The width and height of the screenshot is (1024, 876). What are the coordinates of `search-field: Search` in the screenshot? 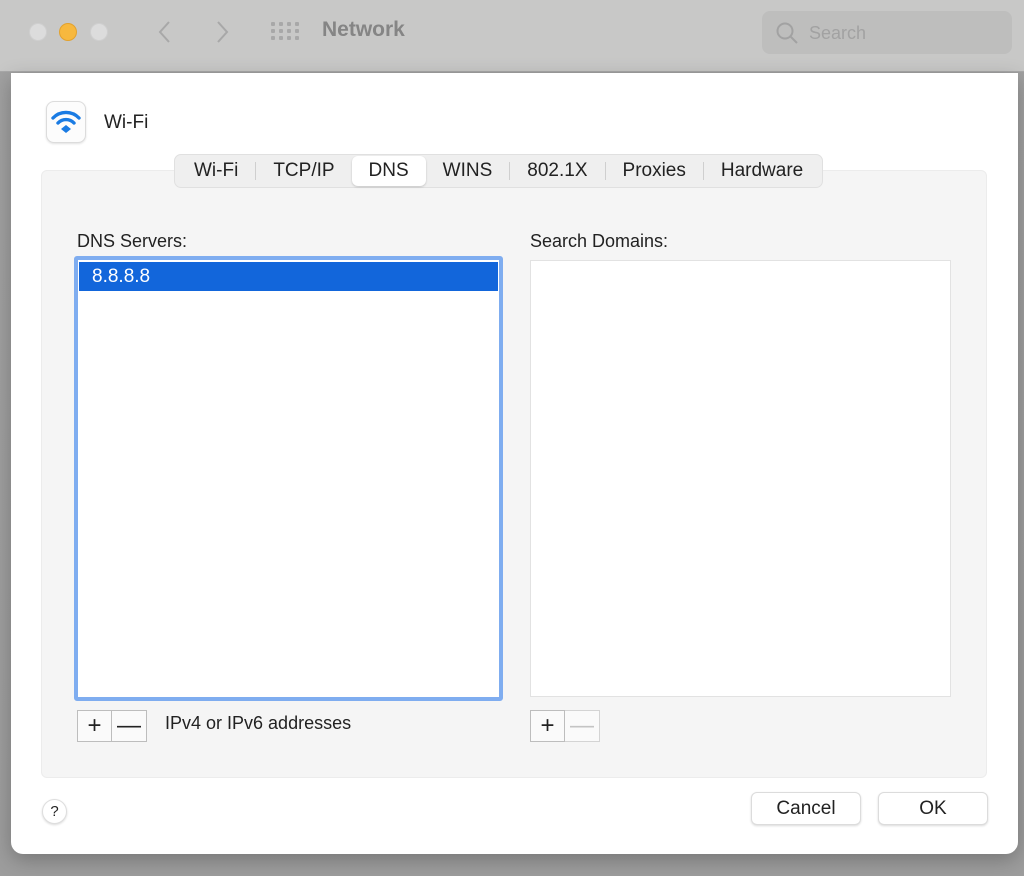 It's located at (887, 32).